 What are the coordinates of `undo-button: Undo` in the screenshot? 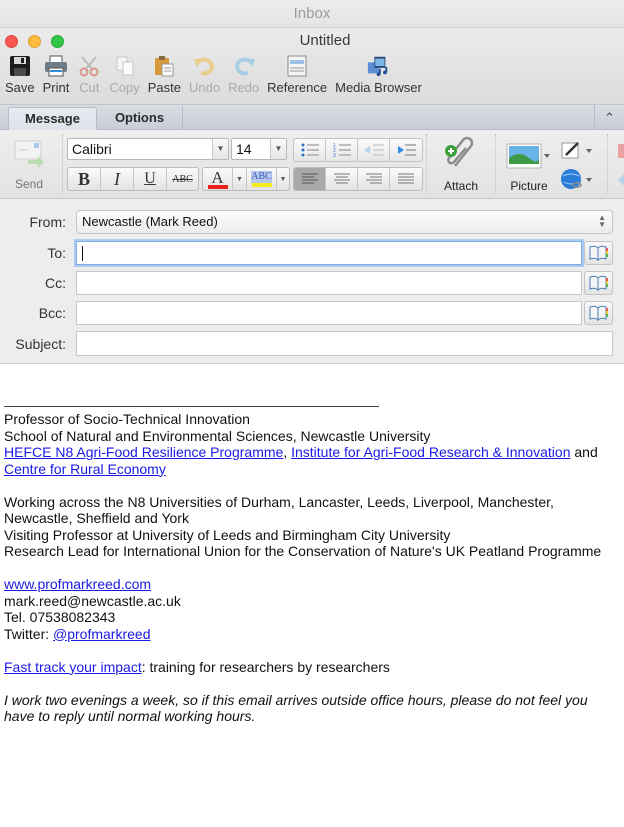 It's located at (204, 77).